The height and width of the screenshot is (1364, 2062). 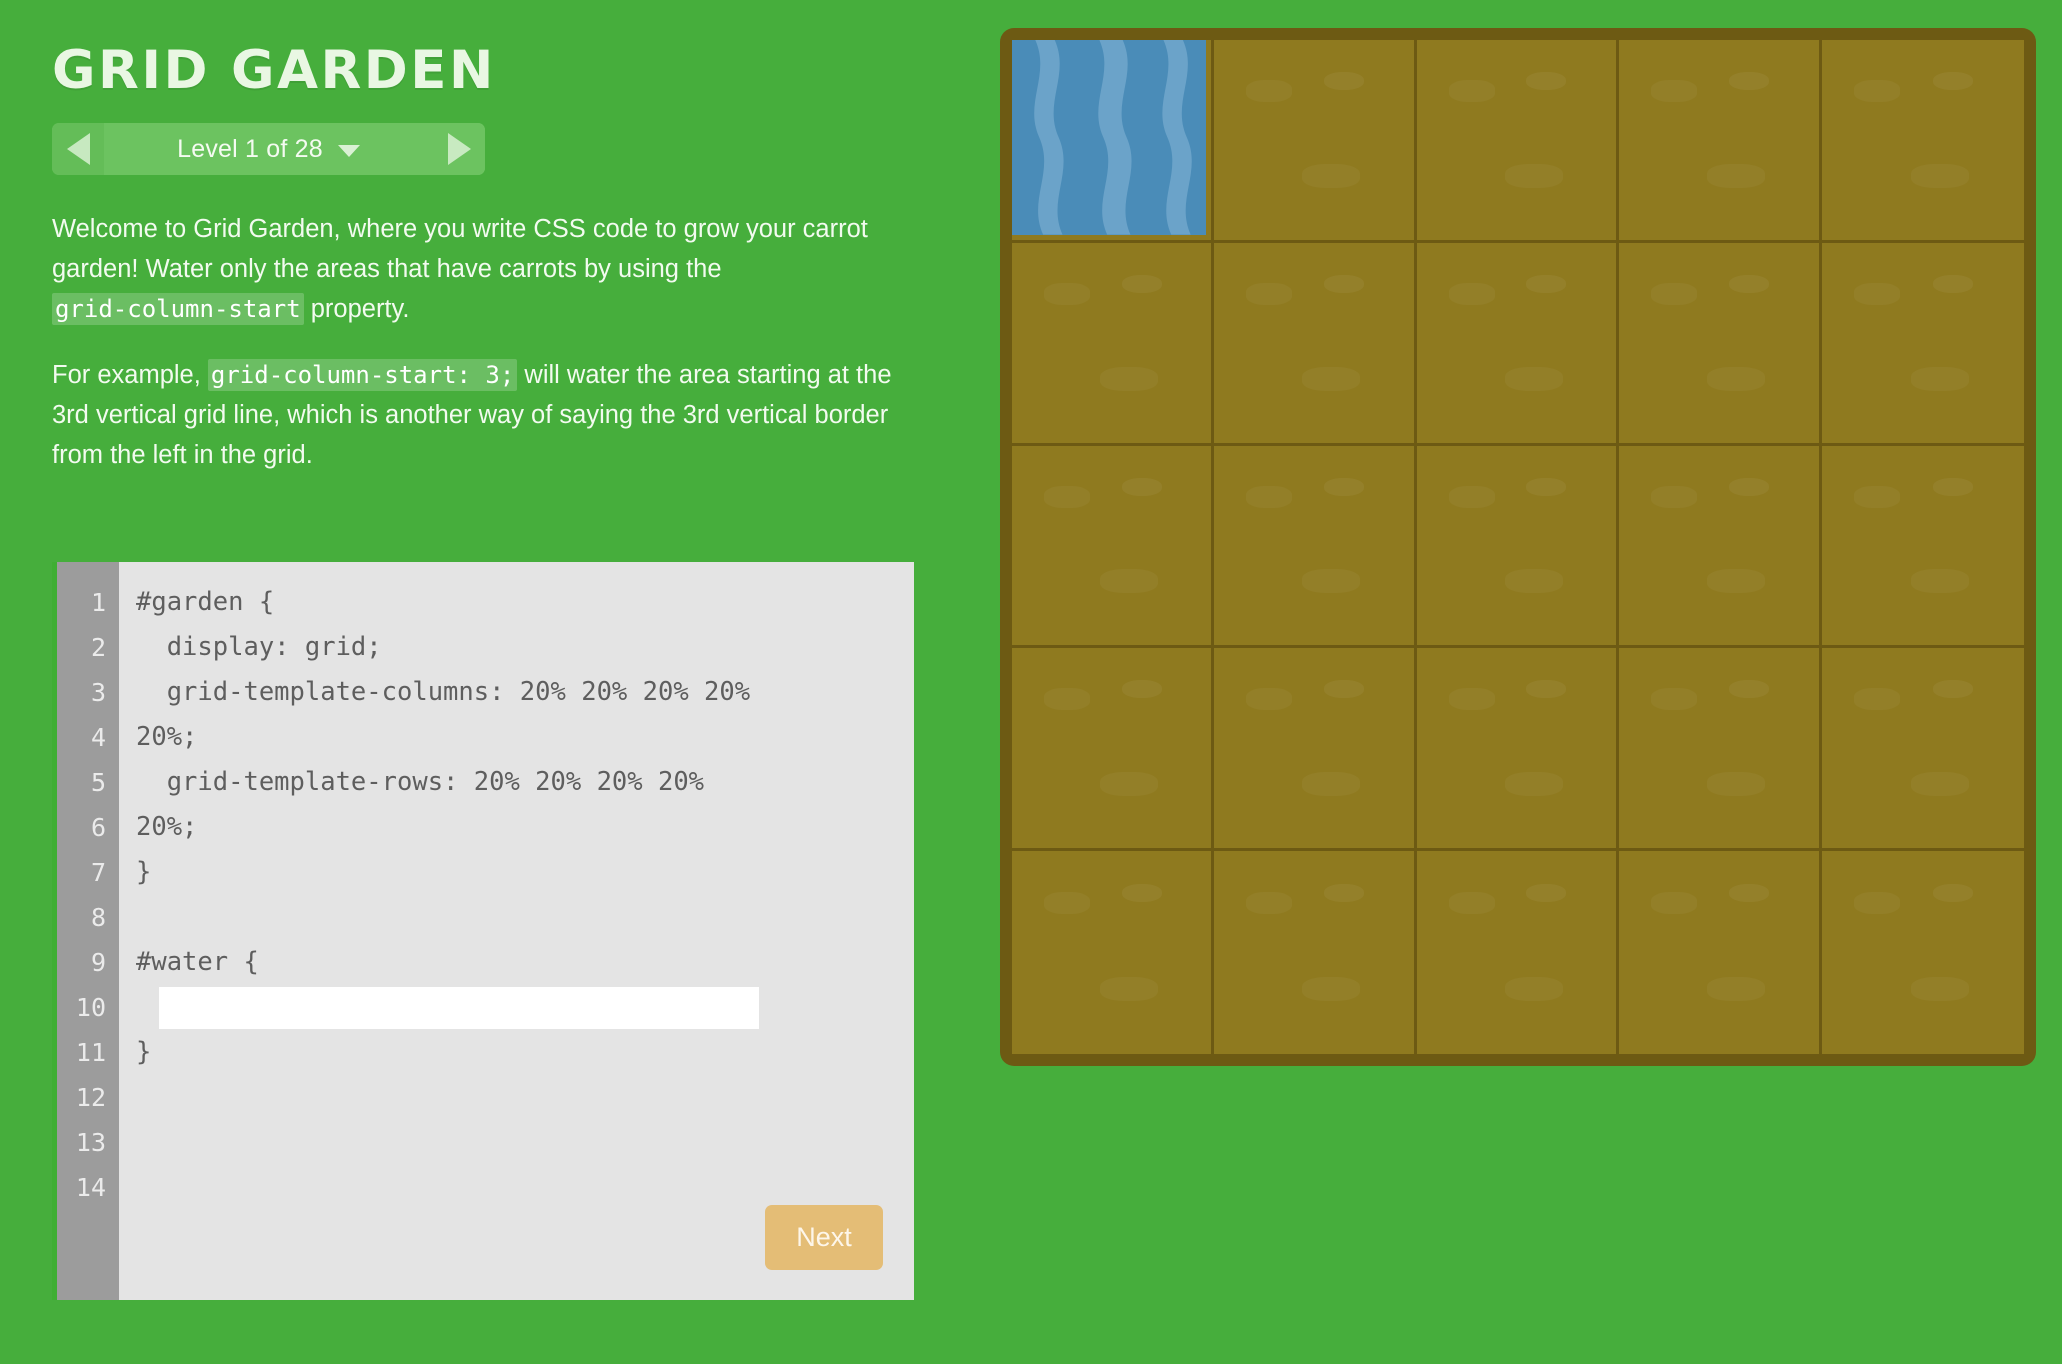 I want to click on triangle-left-icon, so click(x=78, y=149).